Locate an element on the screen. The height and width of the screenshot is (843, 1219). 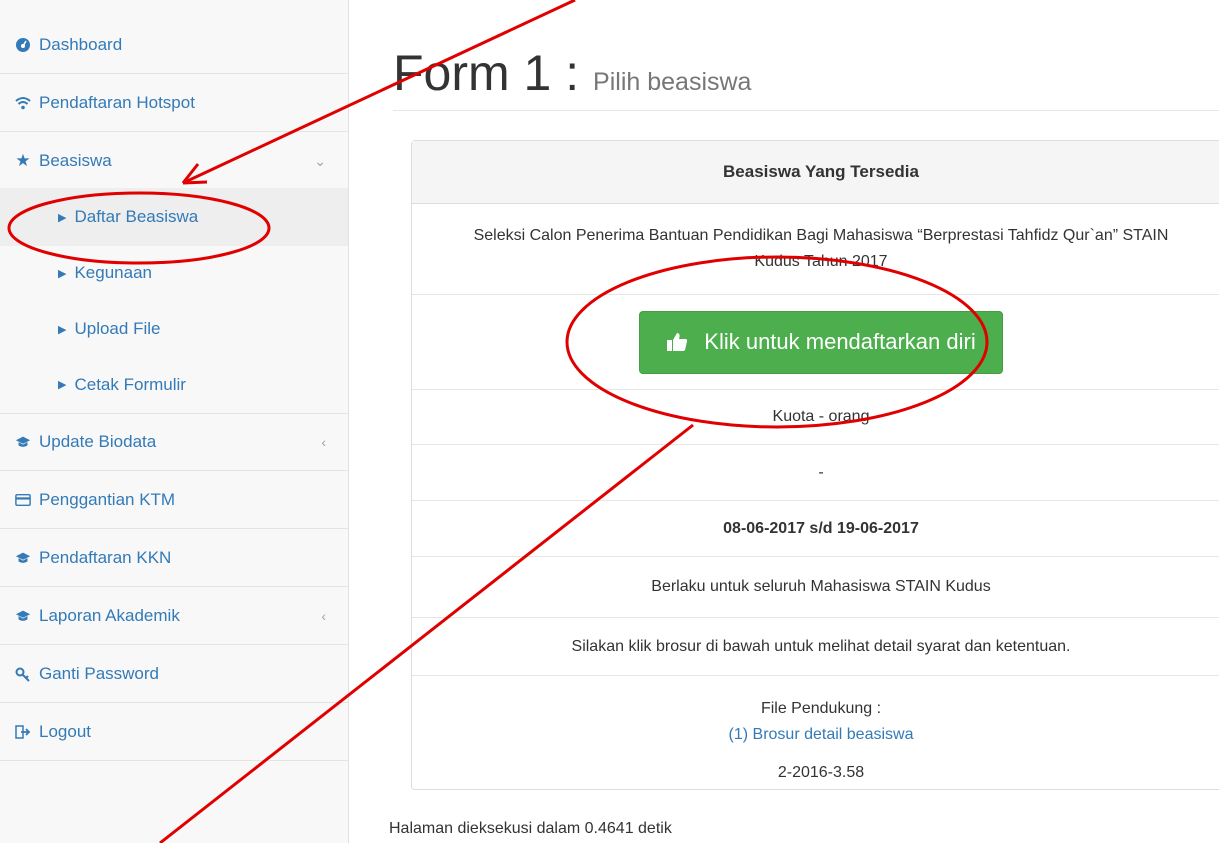
brochure-link: (1) Brosur detail beasiswa is located at coordinates (821, 735).